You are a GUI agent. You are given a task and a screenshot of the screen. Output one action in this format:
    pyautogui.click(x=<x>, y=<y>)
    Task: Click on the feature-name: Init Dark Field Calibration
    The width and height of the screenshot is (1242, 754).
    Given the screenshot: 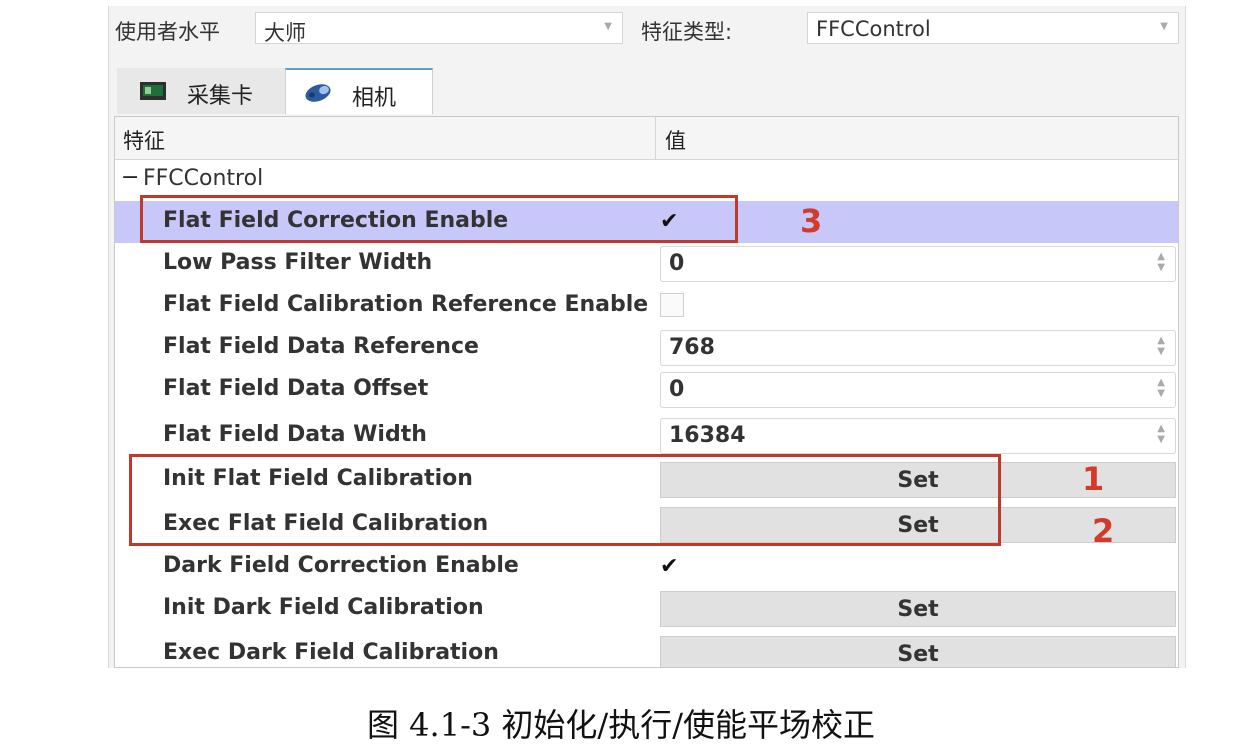 What is the action you would take?
    pyautogui.click(x=323, y=607)
    